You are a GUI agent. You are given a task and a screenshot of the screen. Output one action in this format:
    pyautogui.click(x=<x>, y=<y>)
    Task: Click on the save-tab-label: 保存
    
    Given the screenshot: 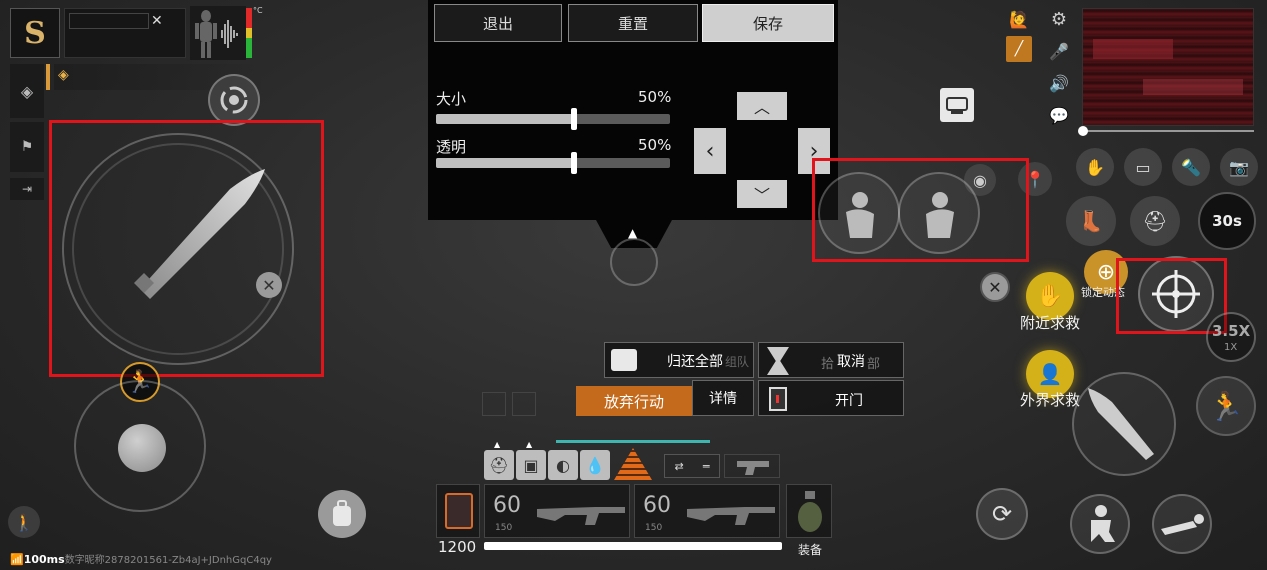 What is the action you would take?
    pyautogui.click(x=767, y=23)
    